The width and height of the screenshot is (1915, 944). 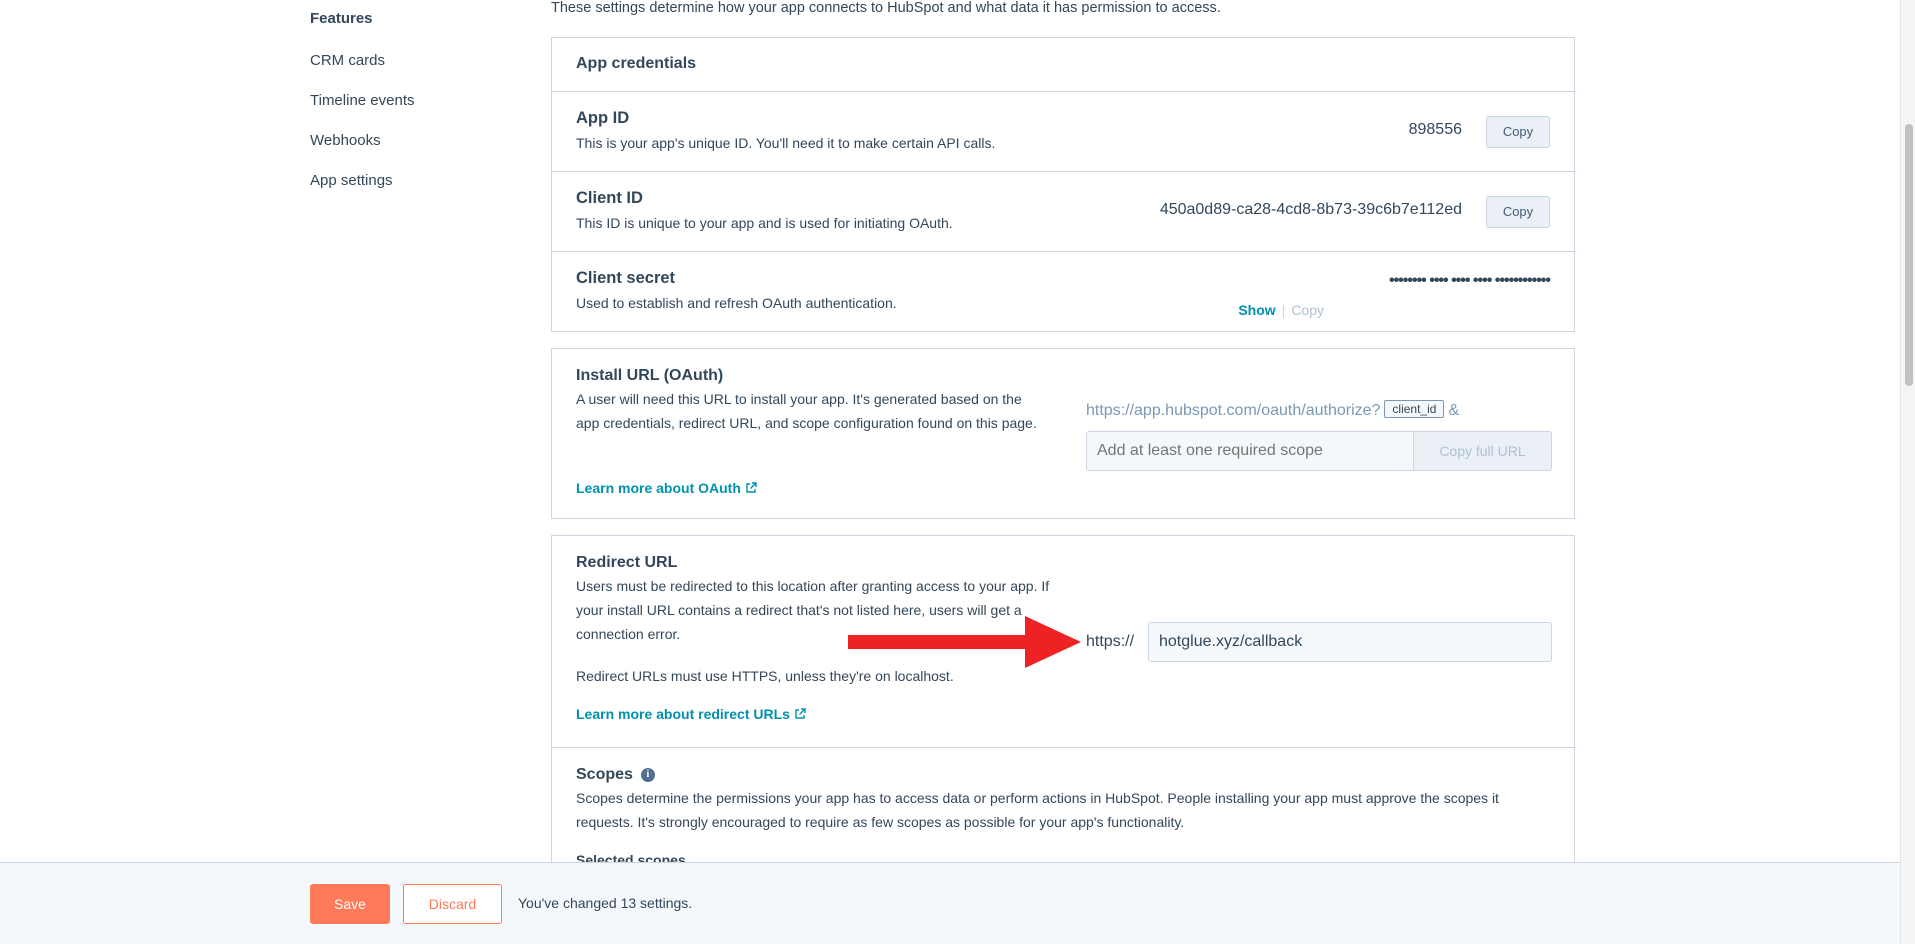 I want to click on scope-input, so click(x=1250, y=451).